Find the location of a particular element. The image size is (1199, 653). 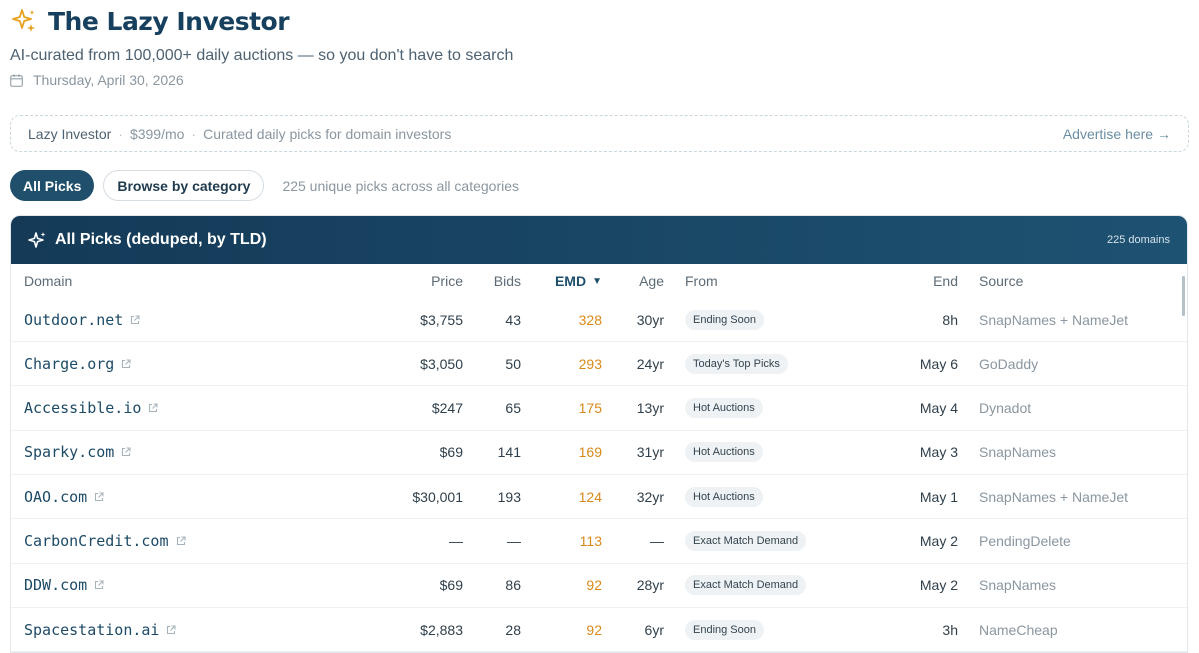

column-age: Age is located at coordinates (651, 281).